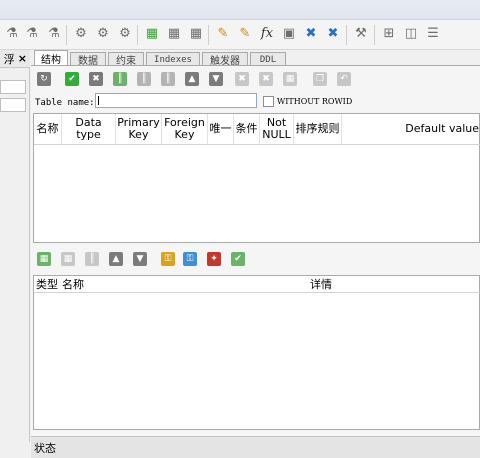 Image resolution: width=480 pixels, height=458 pixels. Describe the element at coordinates (92, 259) in the screenshot. I see `delete-constraint-icon: ║` at that location.